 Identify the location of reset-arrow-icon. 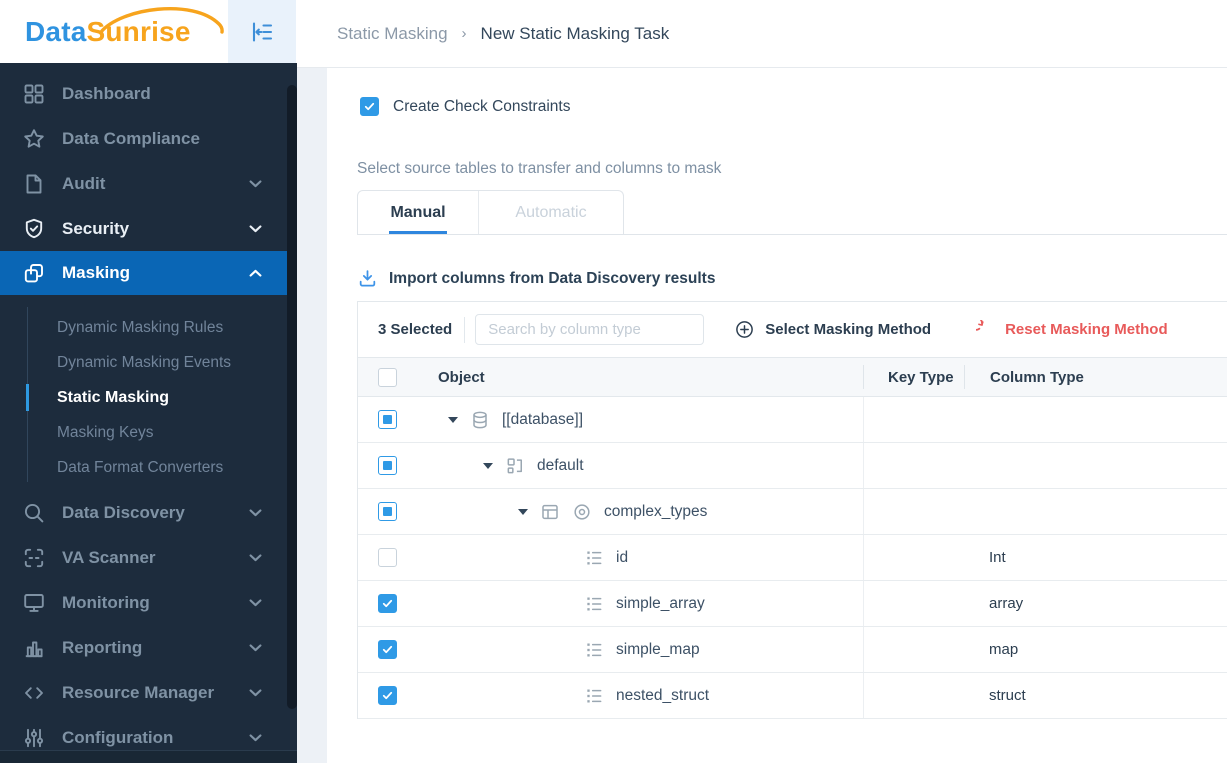
(985, 329).